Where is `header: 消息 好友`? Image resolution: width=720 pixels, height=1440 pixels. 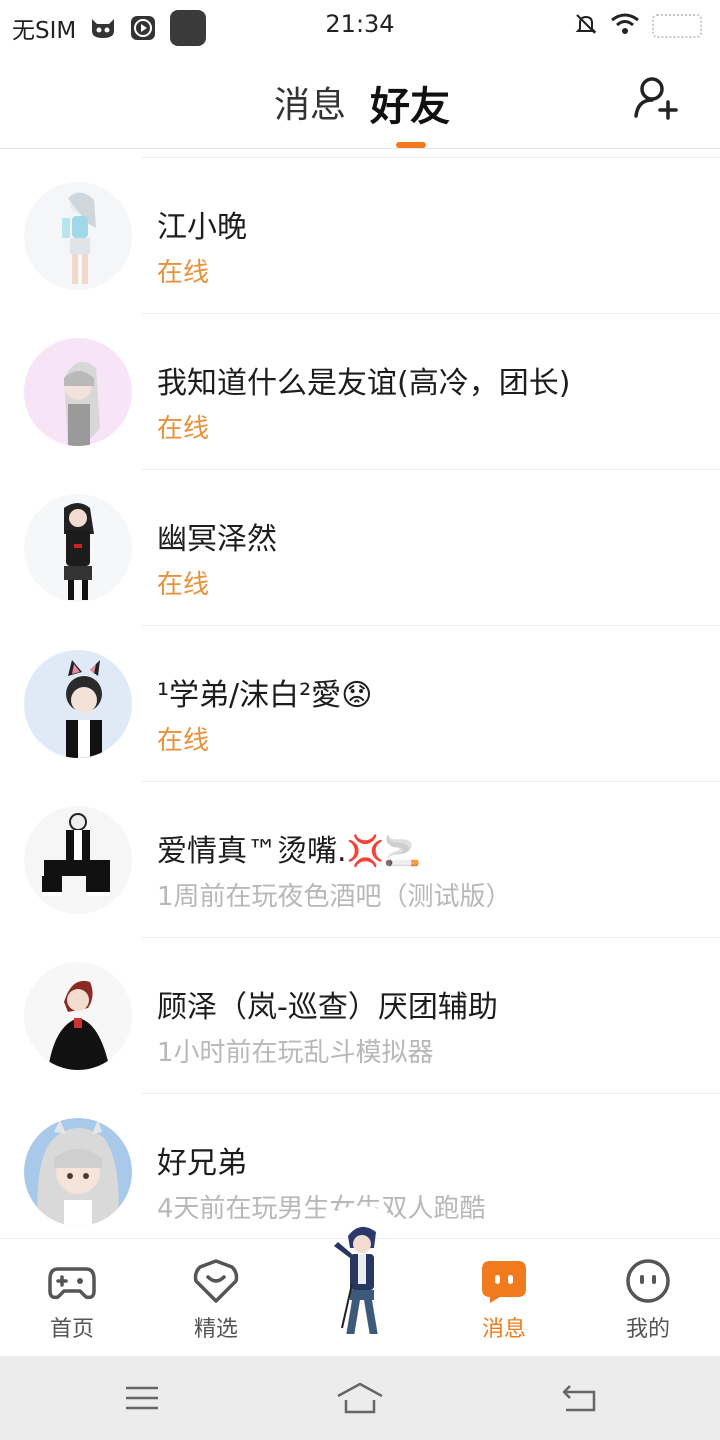
header: 消息 好友 is located at coordinates (360, 100).